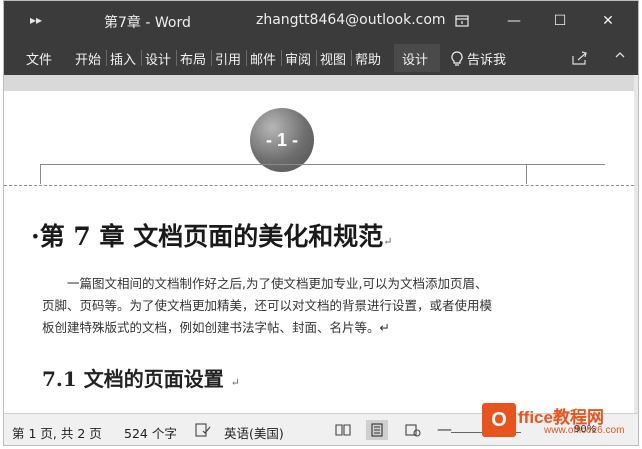 The image size is (642, 449). I want to click on page-number-text: - 1 -, so click(281, 139).